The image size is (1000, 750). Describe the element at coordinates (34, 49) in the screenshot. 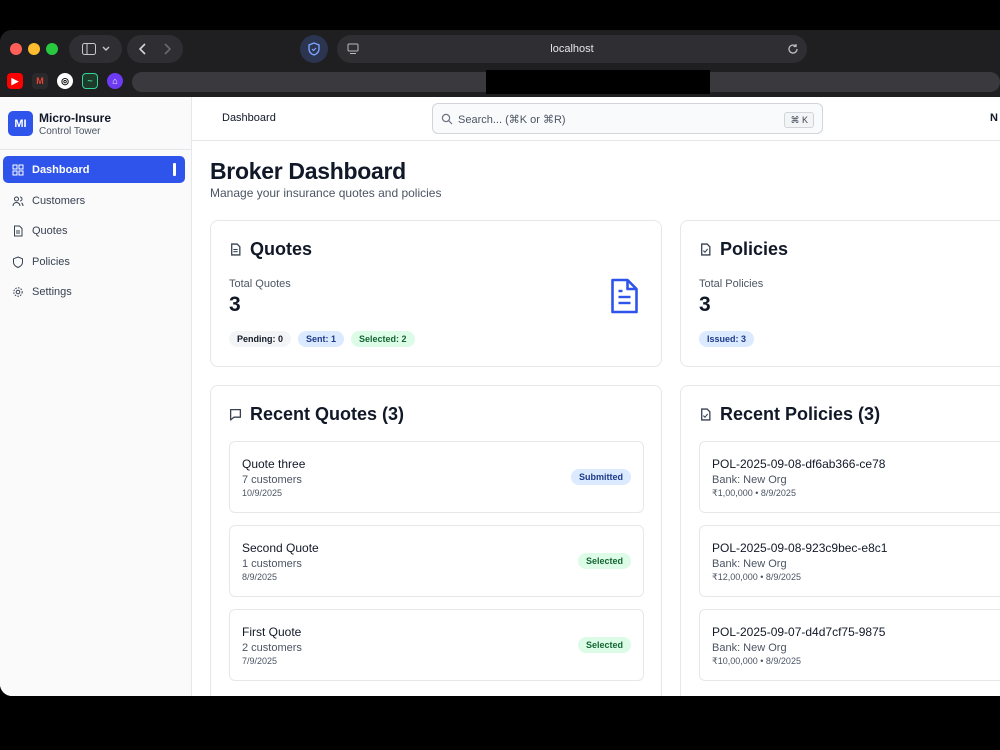

I see `minimize-window-button` at that location.